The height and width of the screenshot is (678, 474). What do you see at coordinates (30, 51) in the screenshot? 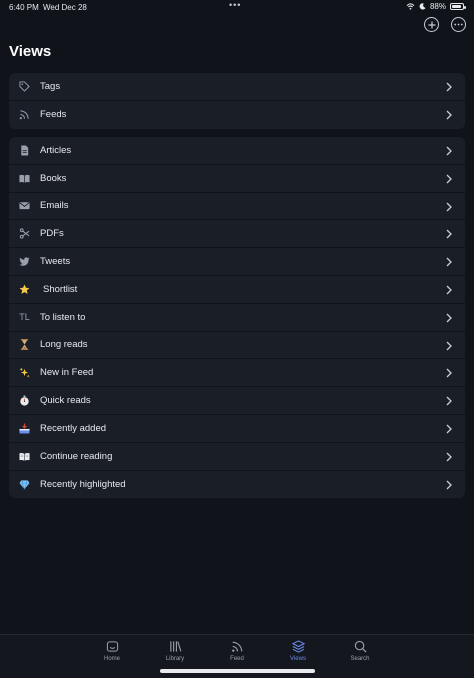
I see `page-title: Views` at bounding box center [30, 51].